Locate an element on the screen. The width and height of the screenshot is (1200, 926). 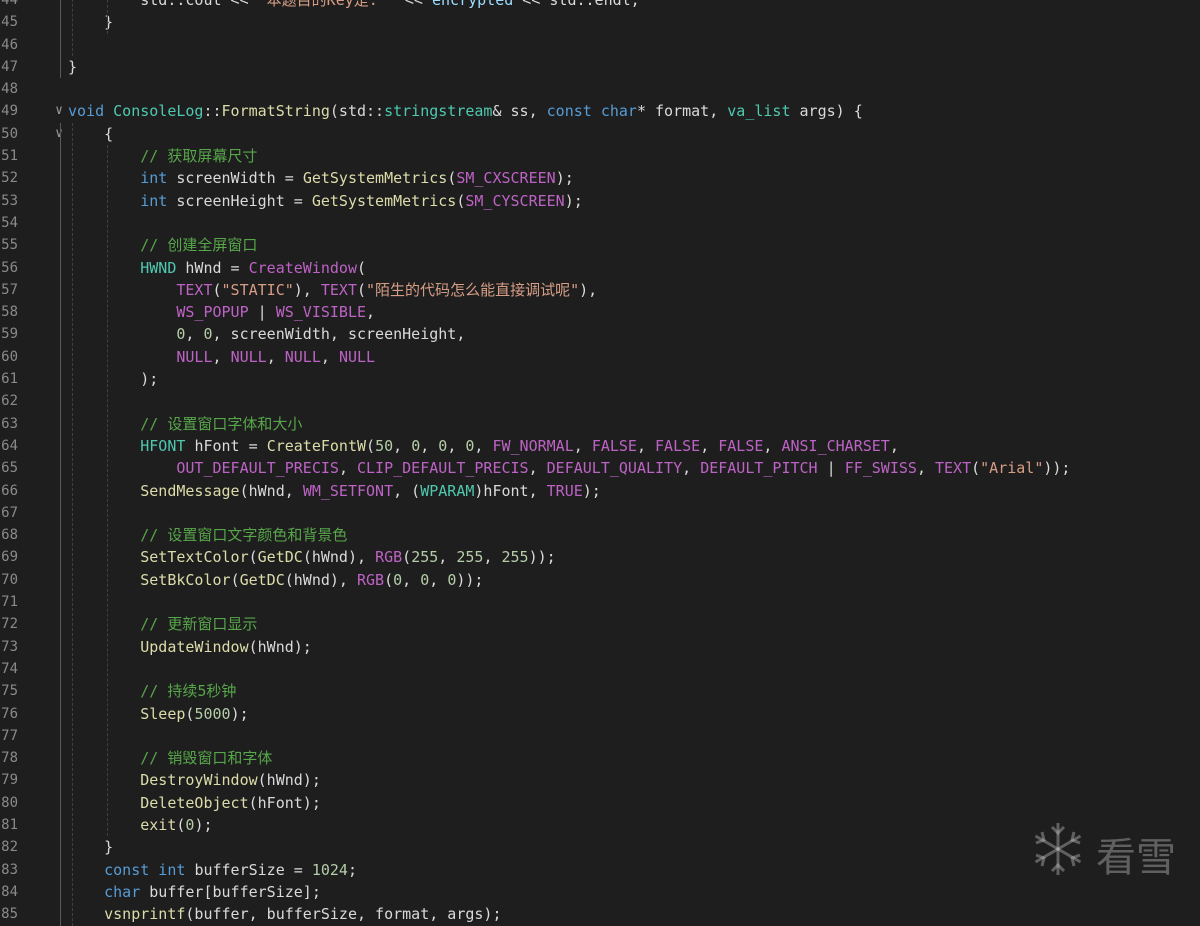
code-token: FALSE is located at coordinates (741, 445).